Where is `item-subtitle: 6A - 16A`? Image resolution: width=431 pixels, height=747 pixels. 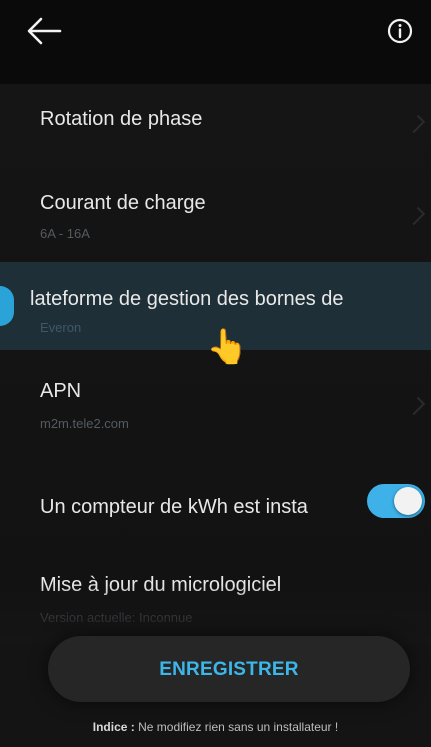 item-subtitle: 6A - 16A is located at coordinates (65, 233).